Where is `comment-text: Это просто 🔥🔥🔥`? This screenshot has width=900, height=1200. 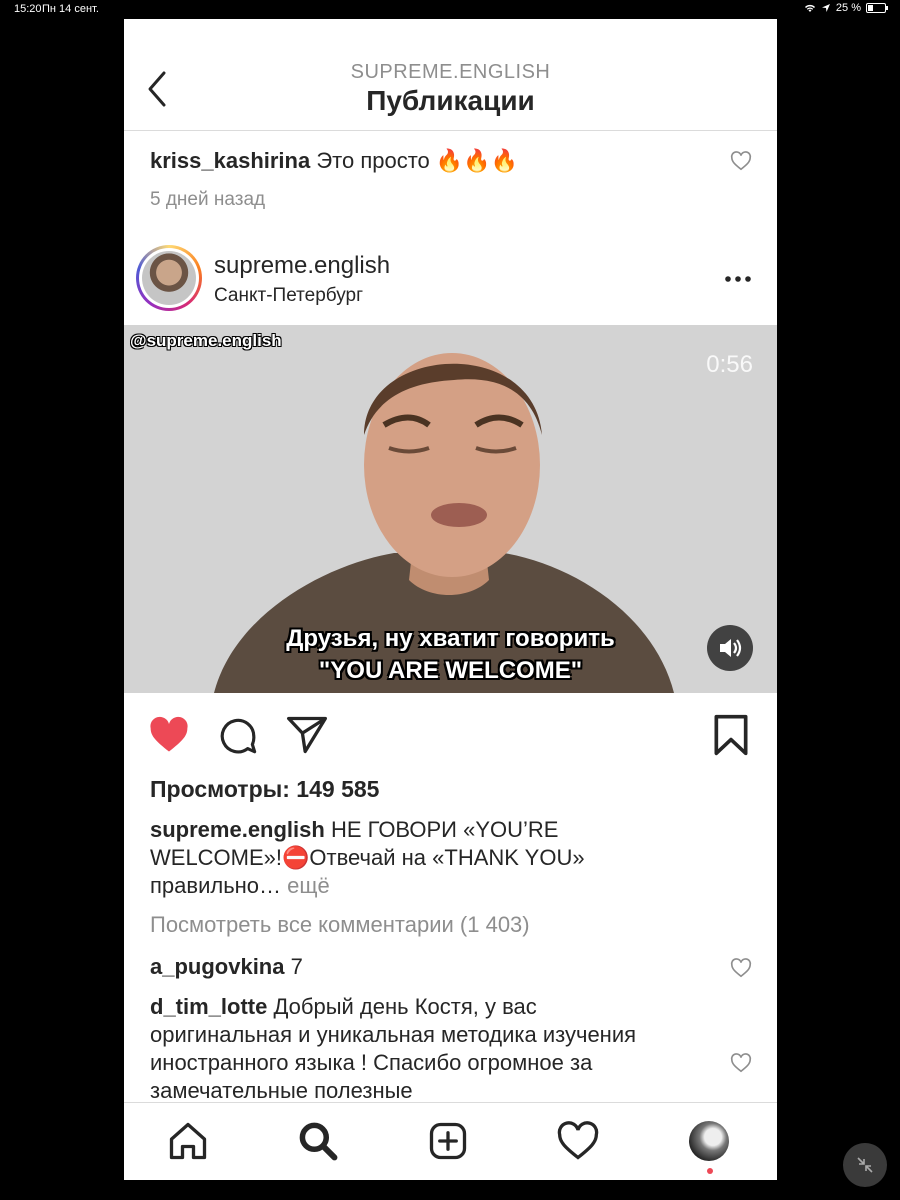 comment-text: Это просто 🔥🔥🔥 is located at coordinates (417, 160).